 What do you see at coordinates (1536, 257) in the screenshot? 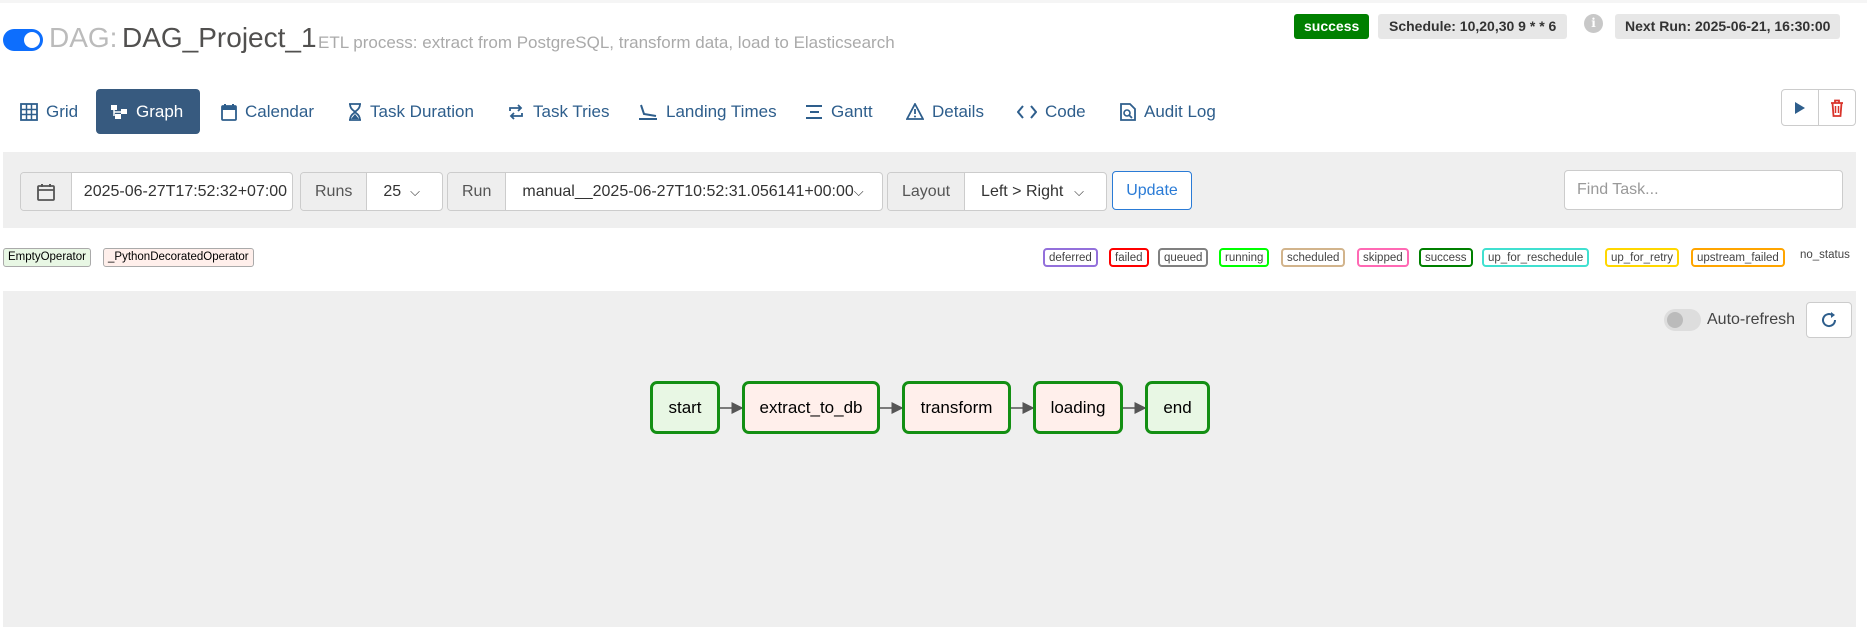
I see `status-legend-item: up_for_reschedule` at bounding box center [1536, 257].